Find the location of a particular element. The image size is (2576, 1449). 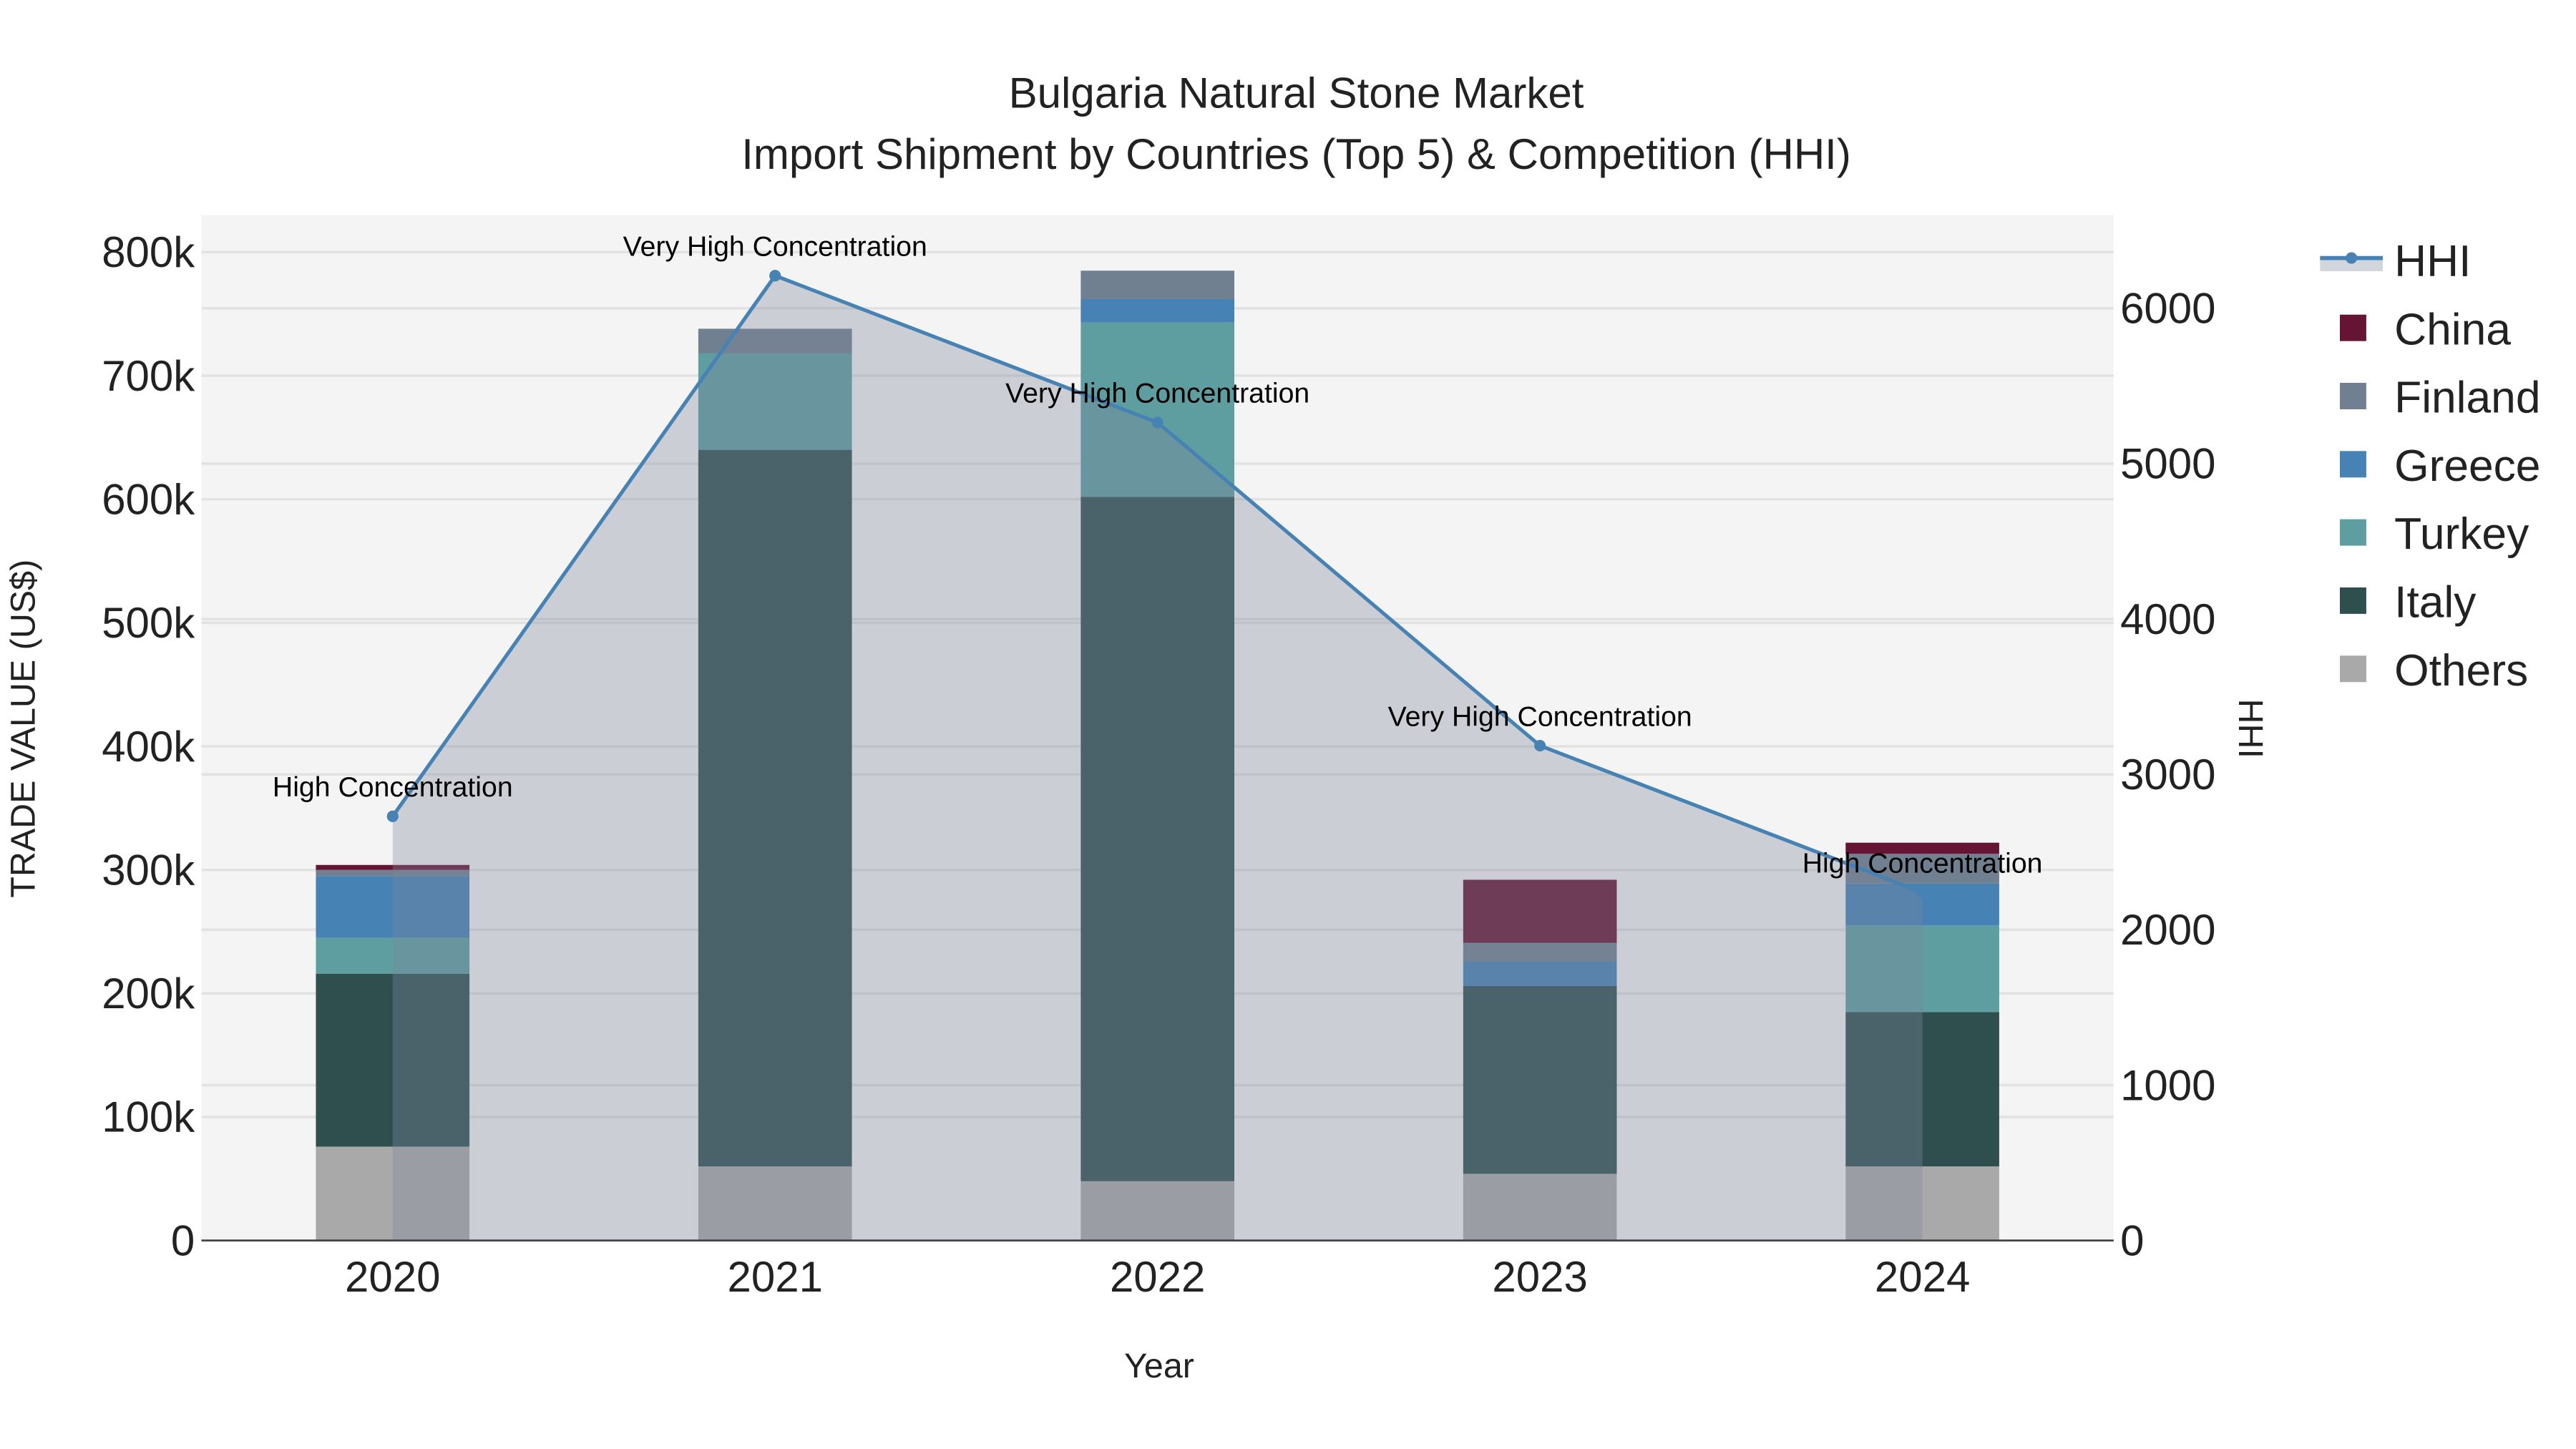

y2-tick-label: 1000 is located at coordinates (2167, 1085).